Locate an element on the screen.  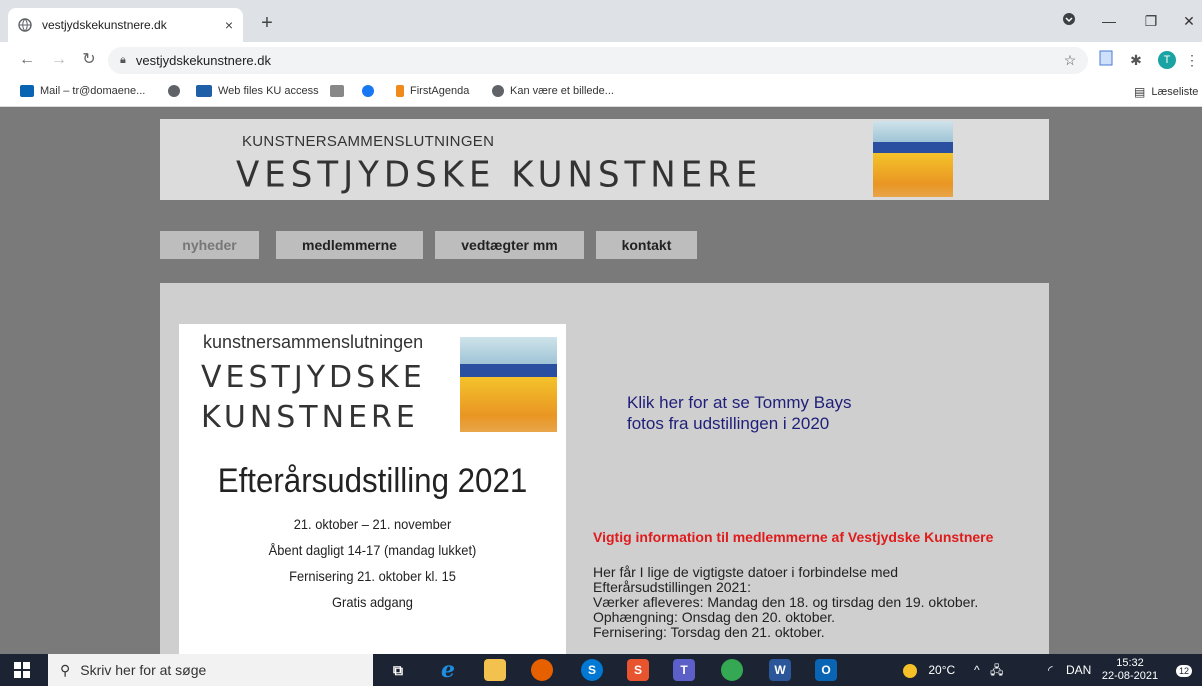
clock-date: 22-08-2021 is located at coordinates (1130, 676).